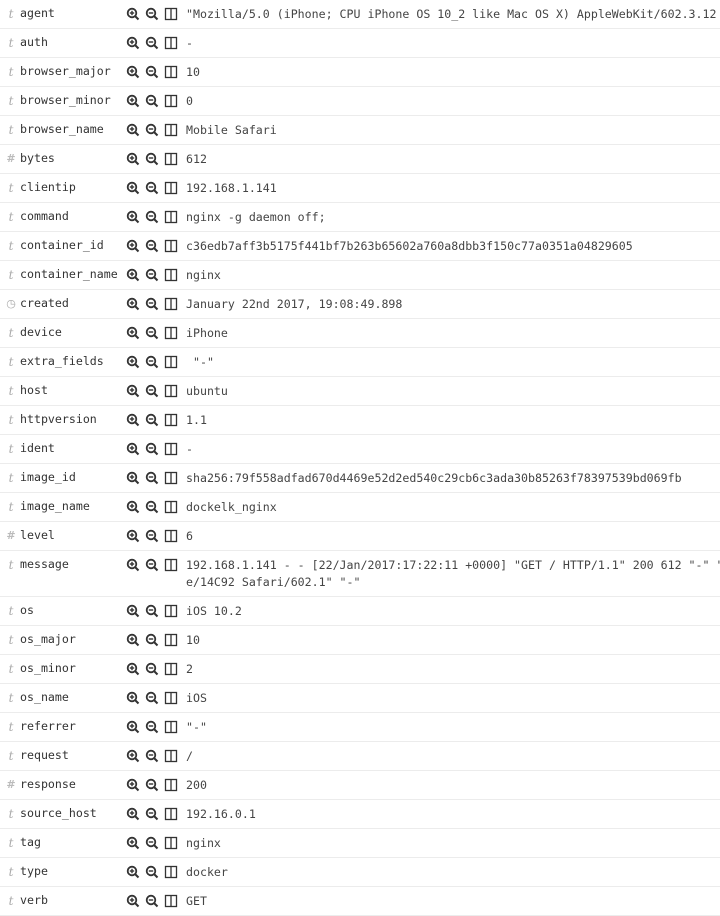  What do you see at coordinates (360, 43) in the screenshot?
I see `field-row-auth: t auth -` at bounding box center [360, 43].